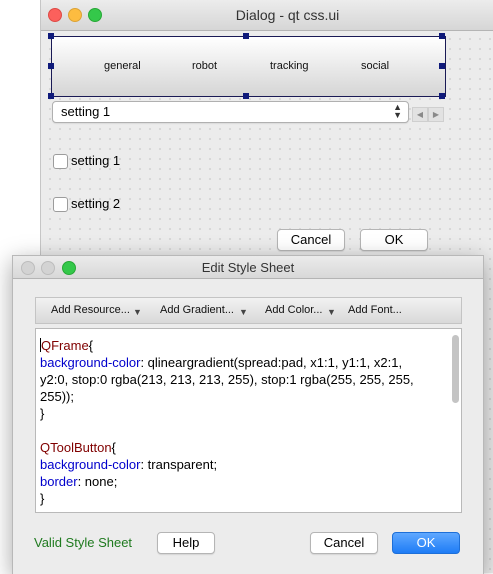 This screenshot has width=493, height=574. Describe the element at coordinates (344, 543) in the screenshot. I see `style-cancel-button: Cancel` at that location.